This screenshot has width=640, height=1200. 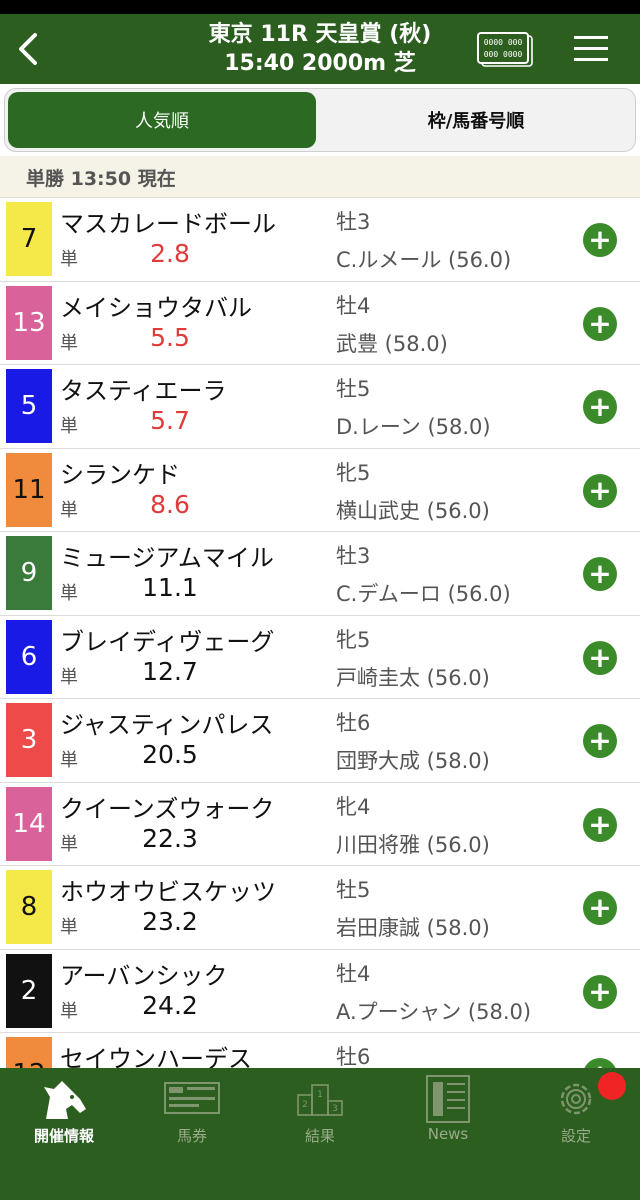 What do you see at coordinates (612, 1086) in the screenshot?
I see `notification-badge` at bounding box center [612, 1086].